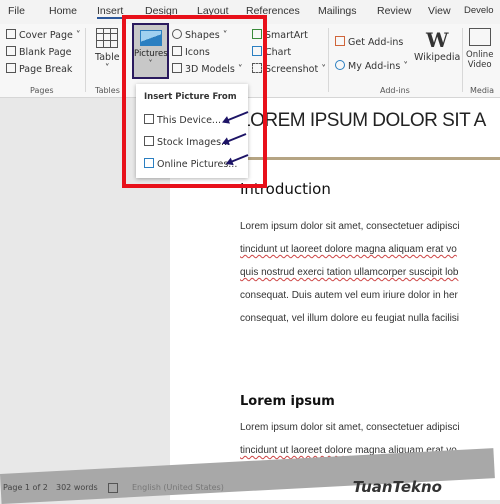 This screenshot has width=500, height=504. What do you see at coordinates (369, 42) in the screenshot?
I see `get-addins-button: Get Add-ins` at bounding box center [369, 42].